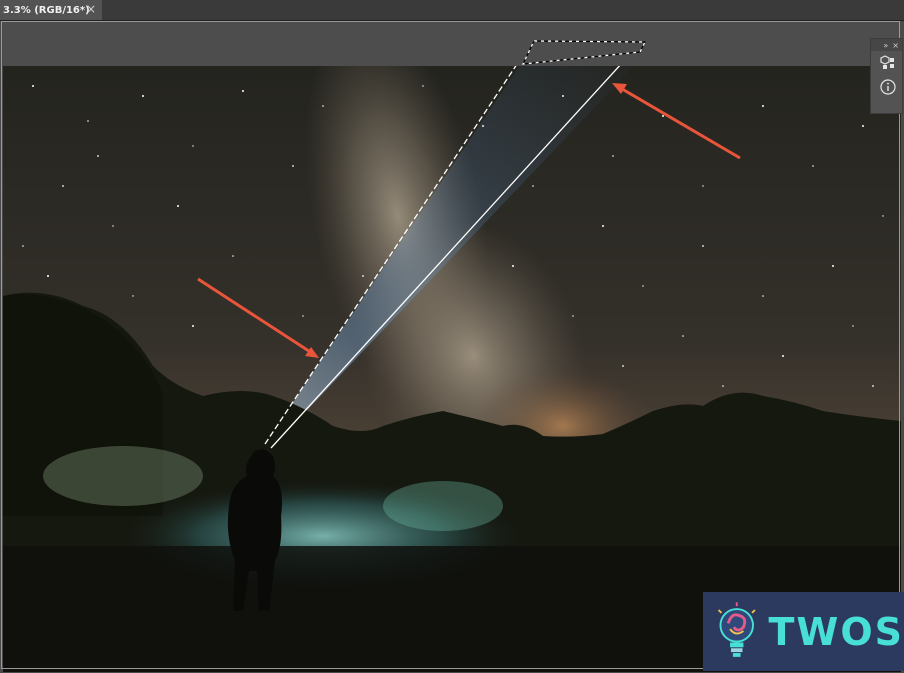 This screenshot has width=904, height=673. I want to click on collapse-panel-icon: », so click(885, 45).